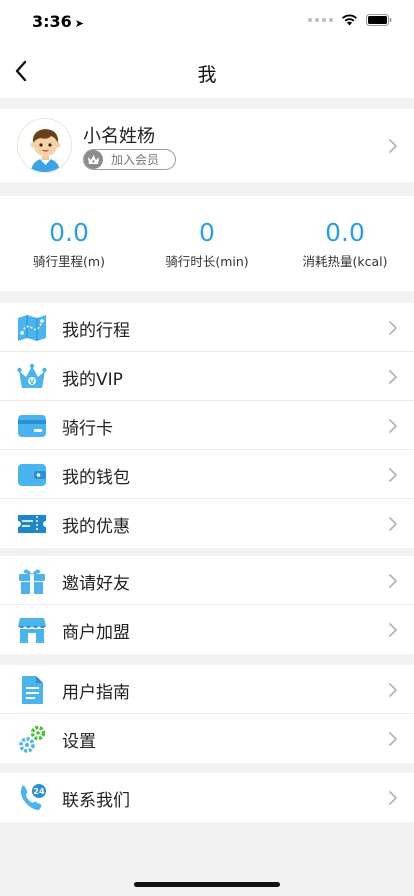 This screenshot has height=896, width=414. I want to click on menu-group-partners: 邀请好友 商户加盟, so click(207, 605).